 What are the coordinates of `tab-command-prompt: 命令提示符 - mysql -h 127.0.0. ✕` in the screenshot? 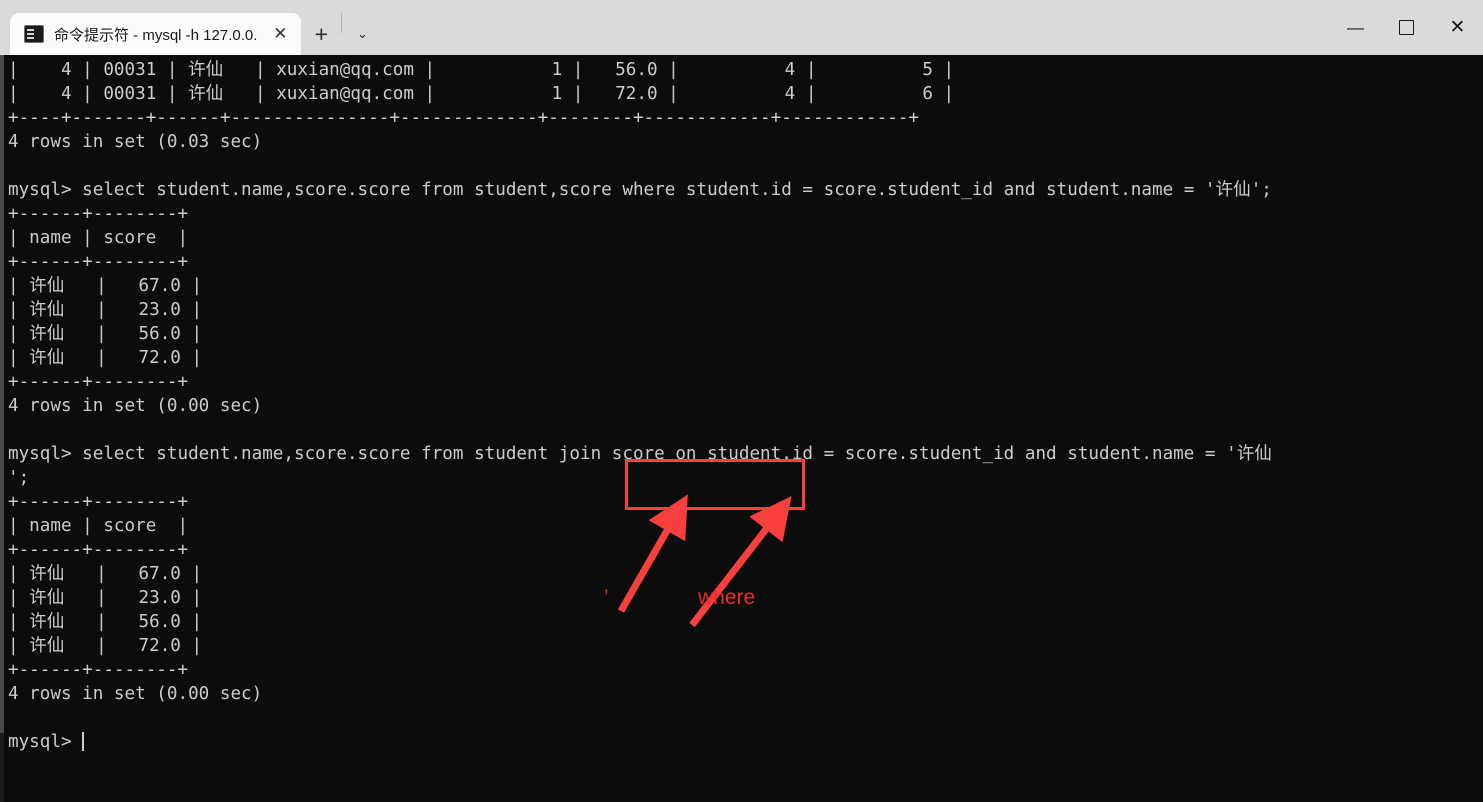 It's located at (156, 34).